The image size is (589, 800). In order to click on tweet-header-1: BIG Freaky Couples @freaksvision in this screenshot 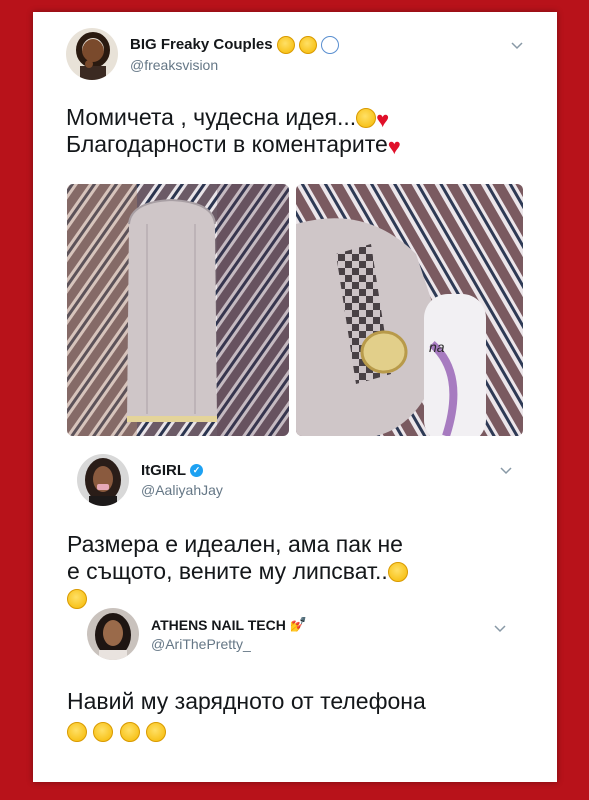, I will do `click(202, 54)`.